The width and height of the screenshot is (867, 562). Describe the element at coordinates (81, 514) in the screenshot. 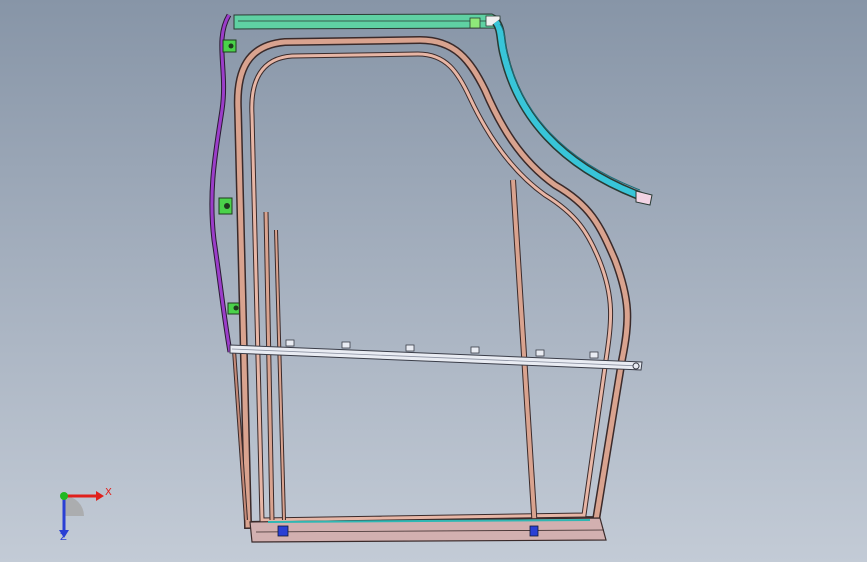

I see `triad-graphic` at that location.